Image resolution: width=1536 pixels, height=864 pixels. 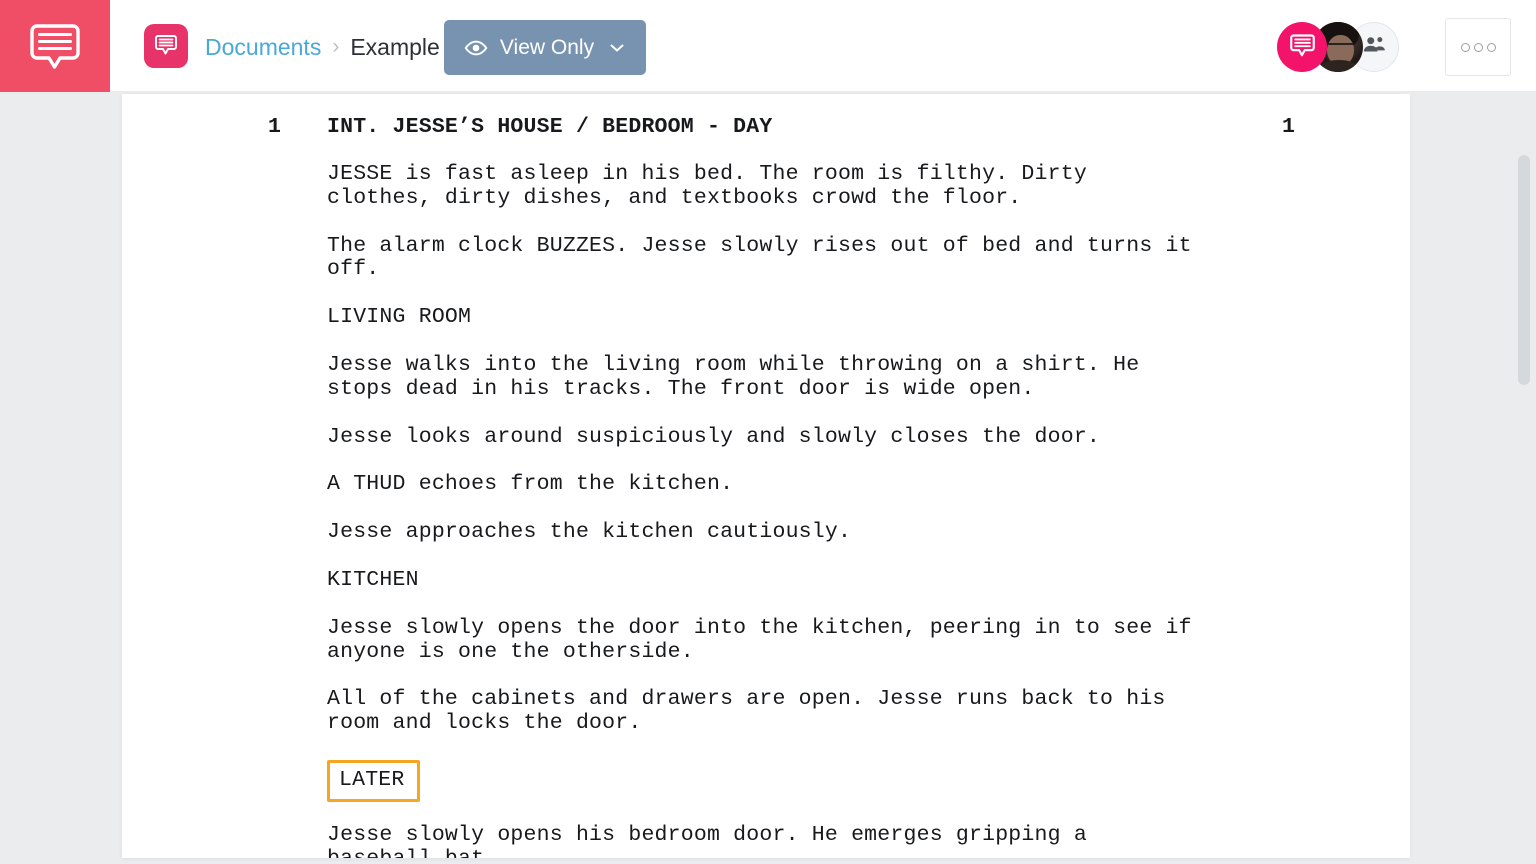 I want to click on scene-number-left: 1, so click(x=275, y=127).